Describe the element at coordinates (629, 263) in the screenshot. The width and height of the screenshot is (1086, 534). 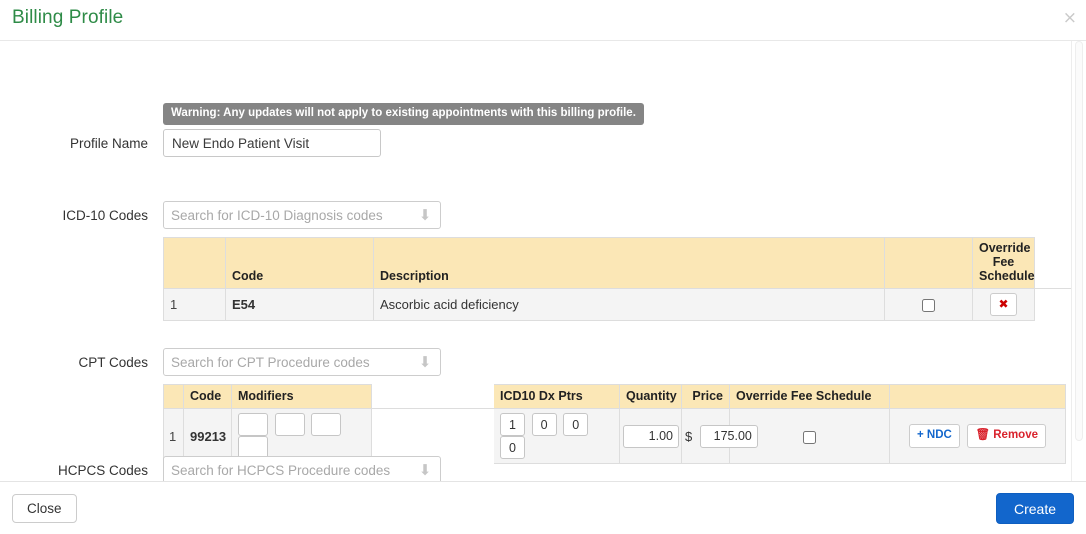
I see `icd10-header-description: Description` at that location.